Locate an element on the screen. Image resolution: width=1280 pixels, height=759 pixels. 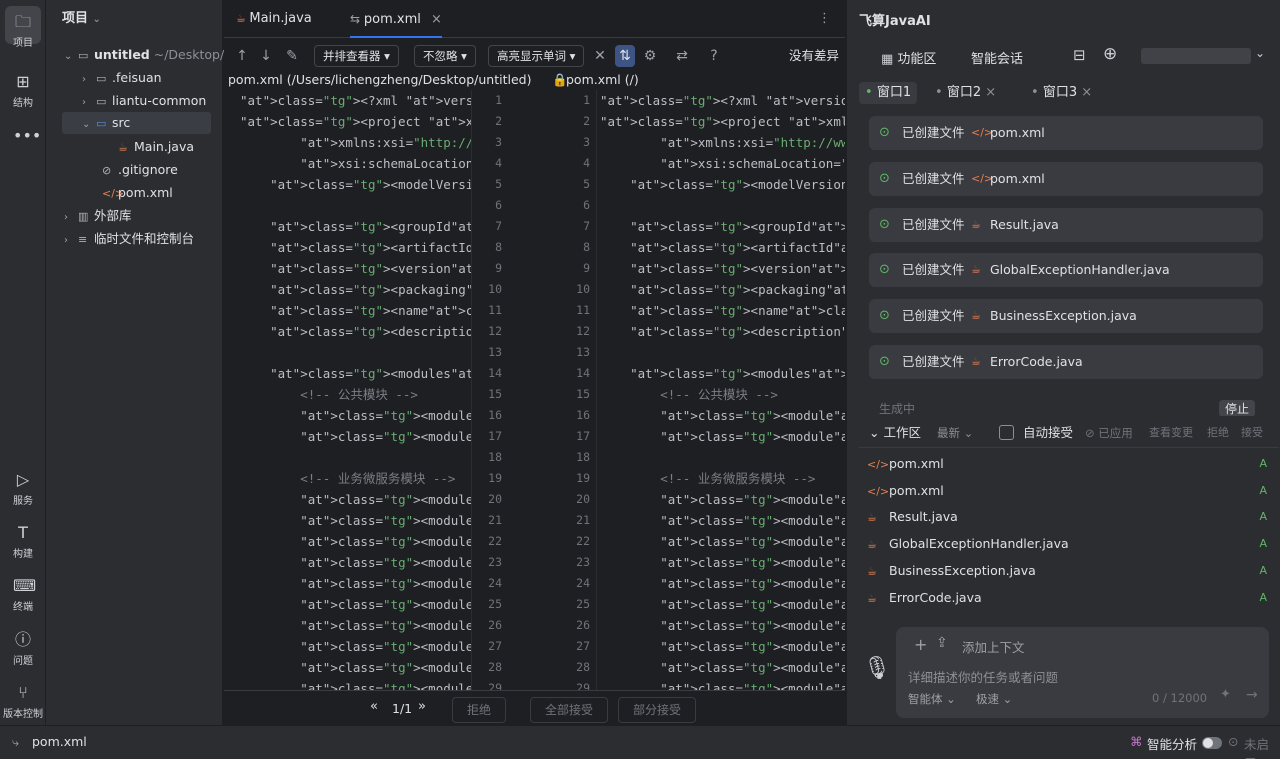
chat-input: 详细描述你的任务或者问题 is located at coordinates (1083, 676).